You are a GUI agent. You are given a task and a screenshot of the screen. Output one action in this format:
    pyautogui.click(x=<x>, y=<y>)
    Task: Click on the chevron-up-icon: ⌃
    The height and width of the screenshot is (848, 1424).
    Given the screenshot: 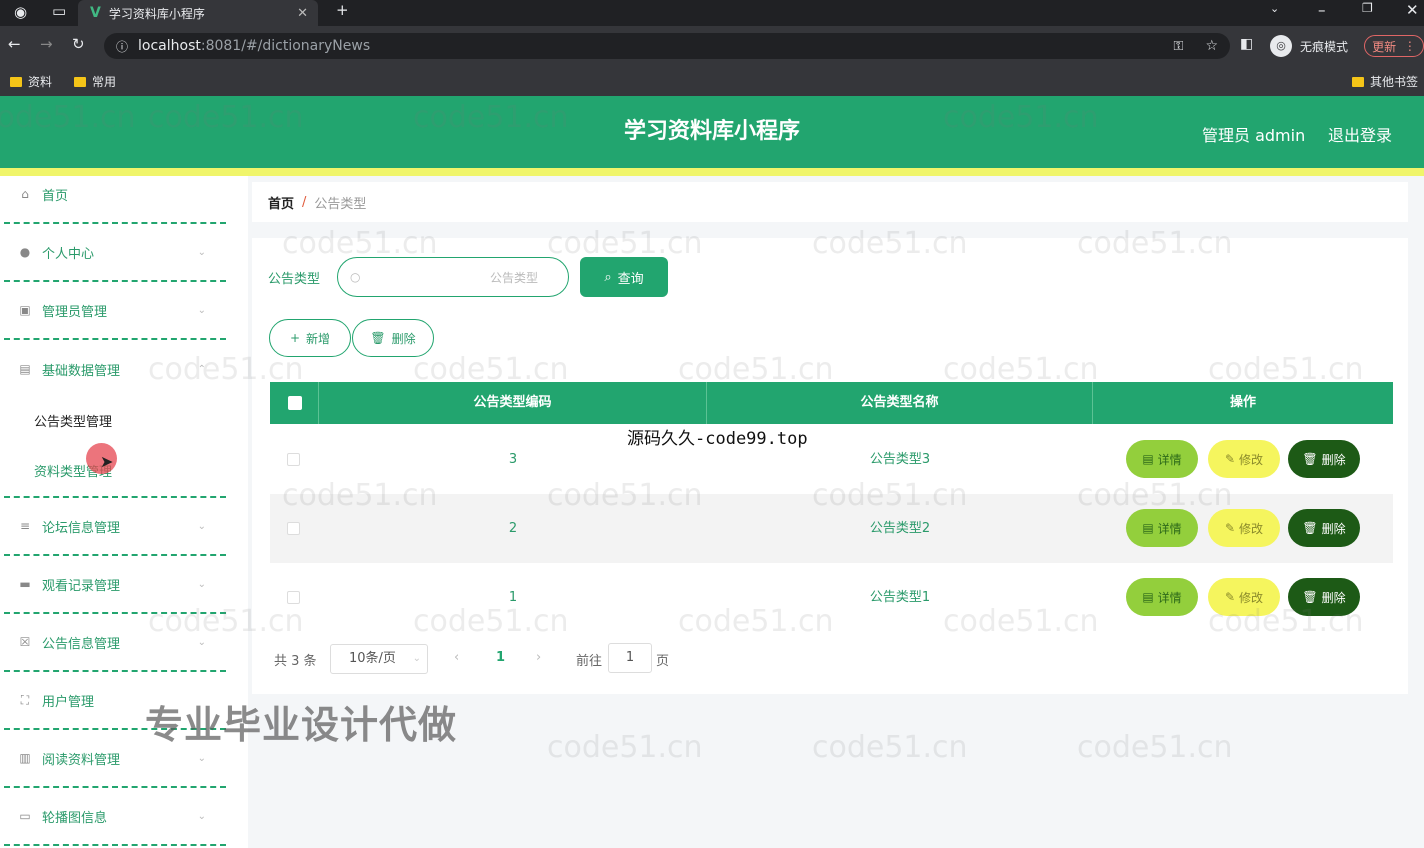 What is the action you would take?
    pyautogui.click(x=201, y=369)
    